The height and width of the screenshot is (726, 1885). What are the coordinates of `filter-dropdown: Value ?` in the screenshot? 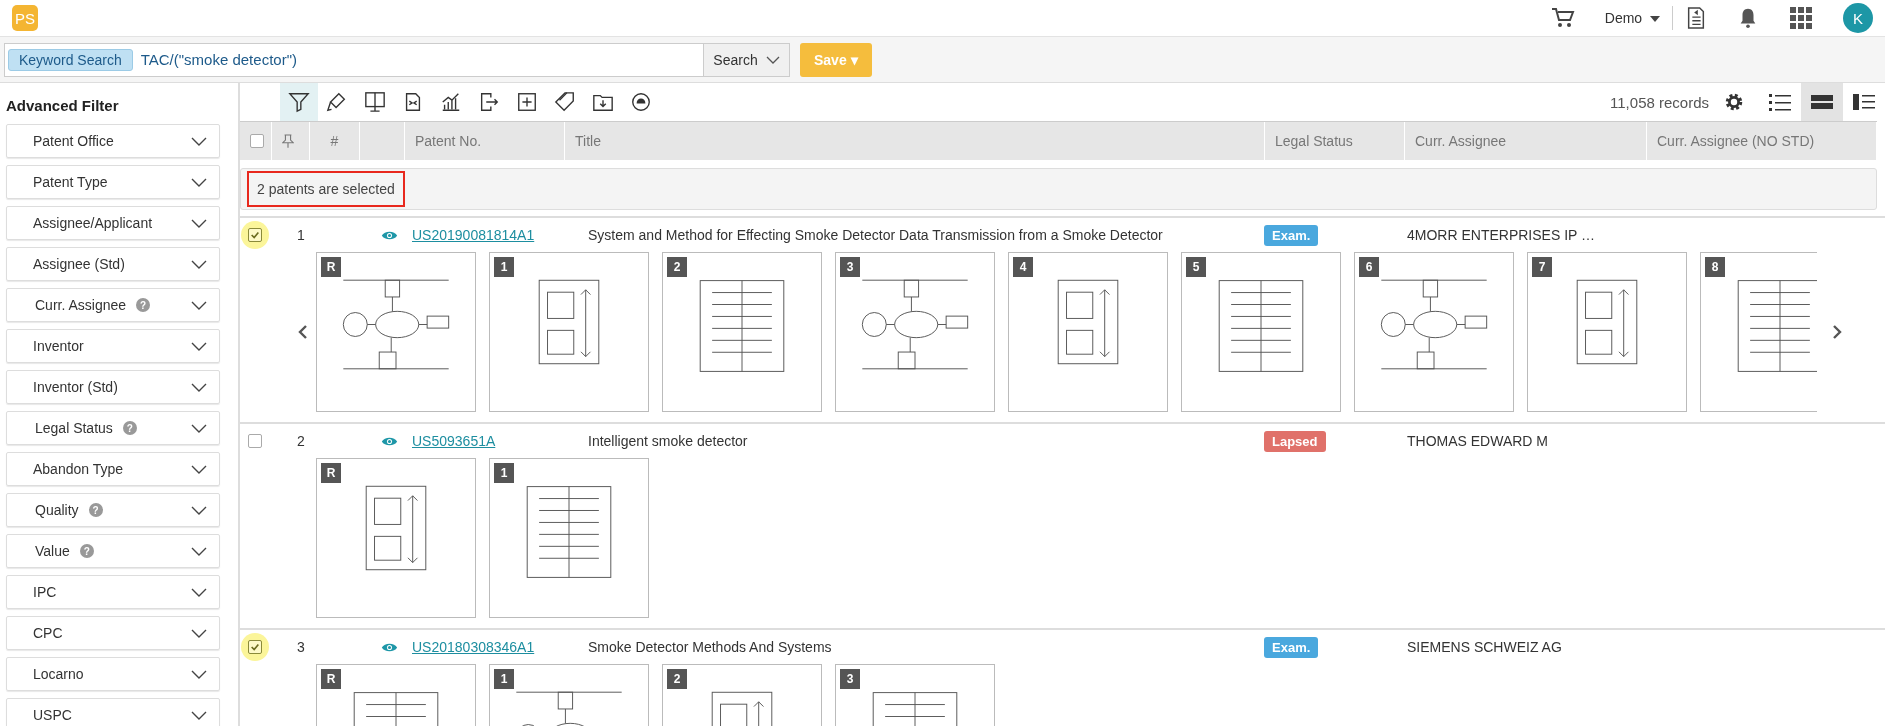 It's located at (113, 551).